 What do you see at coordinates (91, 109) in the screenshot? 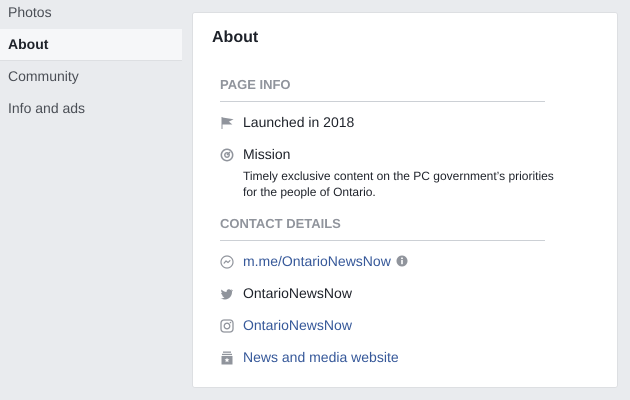
I see `sidebar-item: Info and ads` at bounding box center [91, 109].